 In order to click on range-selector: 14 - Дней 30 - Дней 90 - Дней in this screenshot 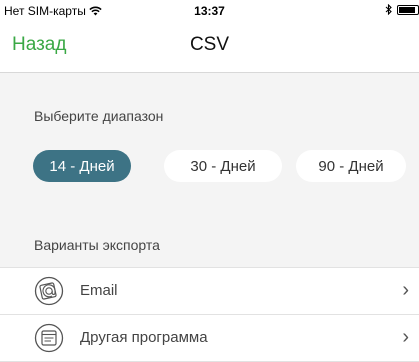, I will do `click(209, 166)`.